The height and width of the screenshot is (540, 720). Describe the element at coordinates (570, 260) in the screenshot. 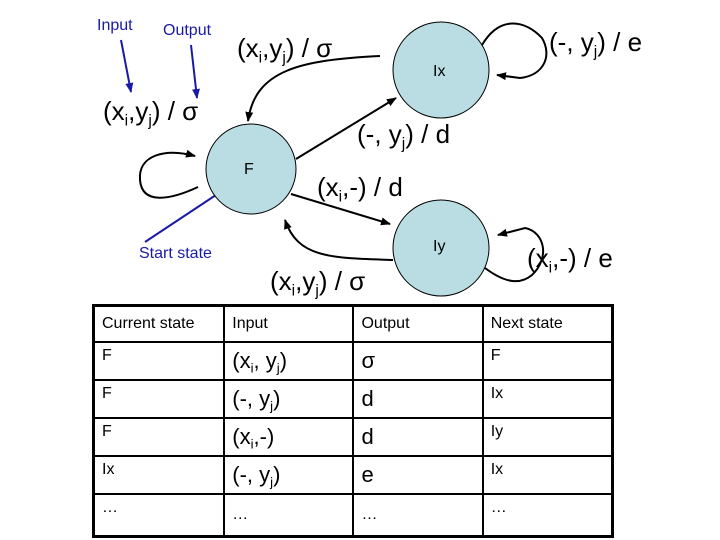

I see `transition-label-Iy-self: (xi,-) / e` at that location.